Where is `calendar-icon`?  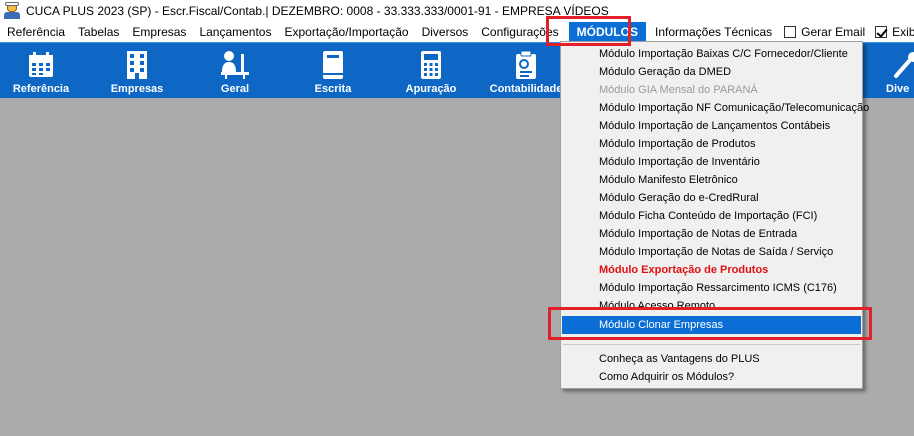
calendar-icon is located at coordinates (41, 65).